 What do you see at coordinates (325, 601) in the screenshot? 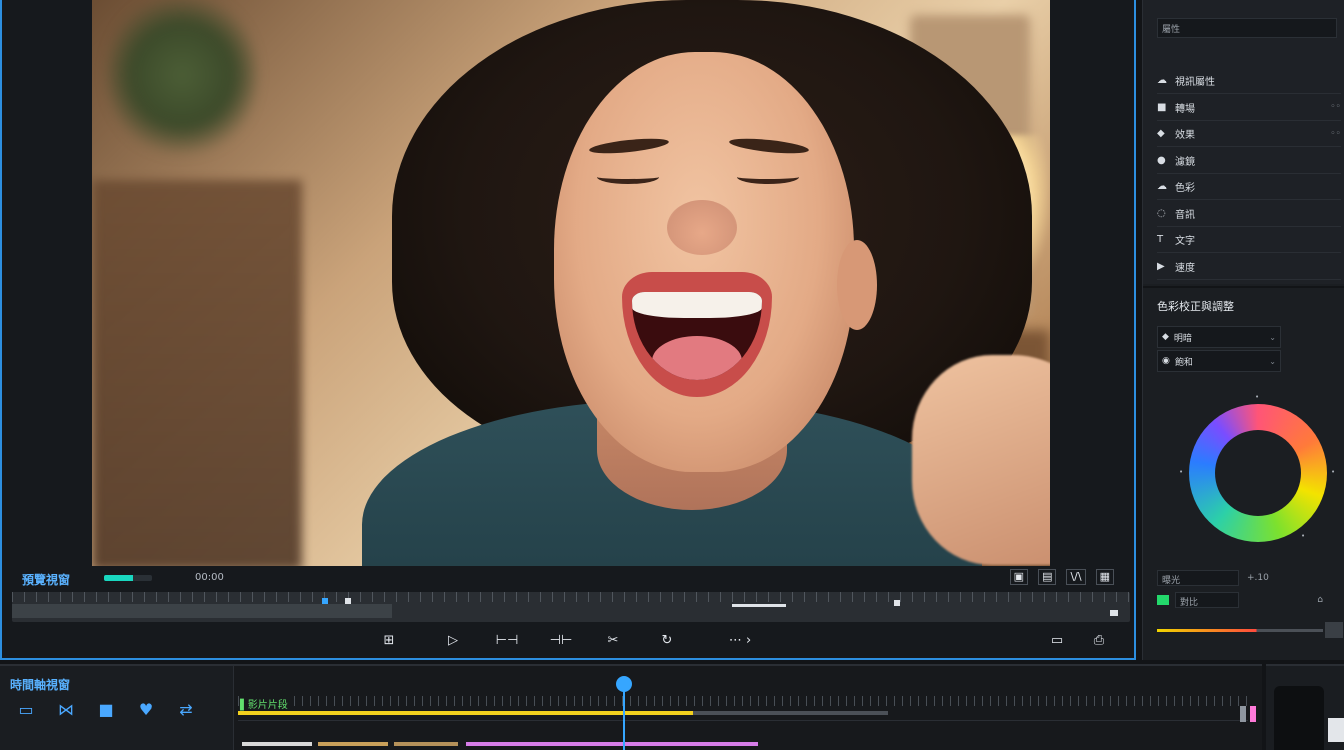
I see `scrub-in-marker` at bounding box center [325, 601].